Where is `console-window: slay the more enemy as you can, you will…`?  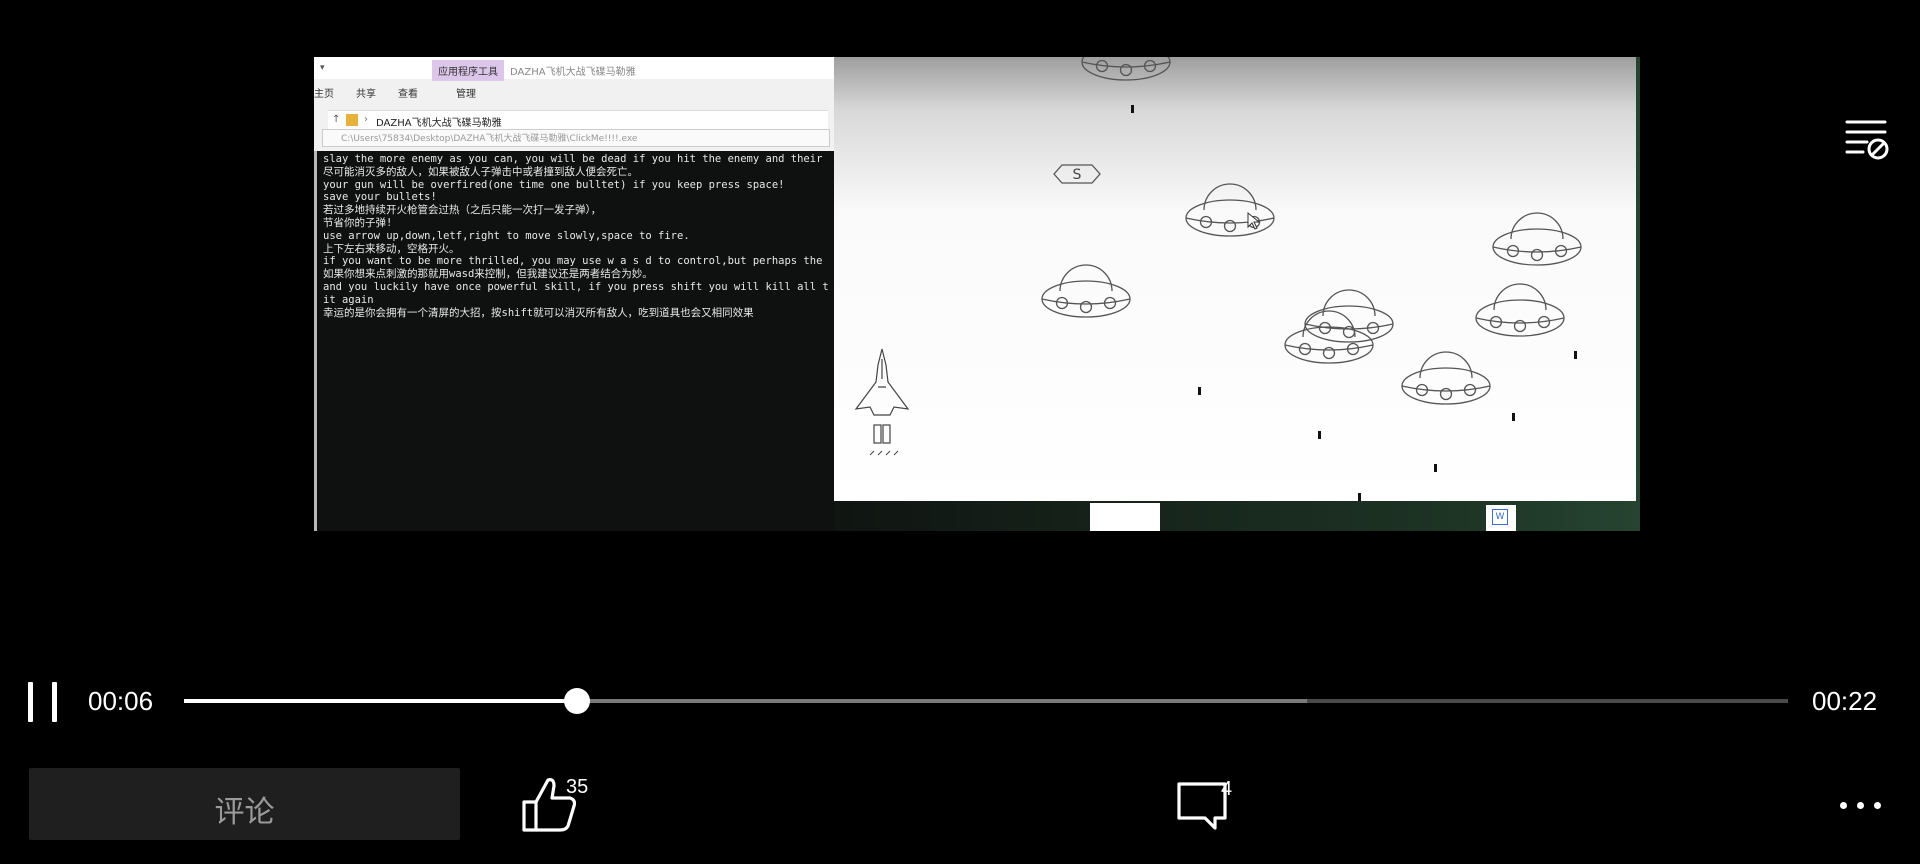 console-window: slay the more enemy as you can, you will… is located at coordinates (574, 341).